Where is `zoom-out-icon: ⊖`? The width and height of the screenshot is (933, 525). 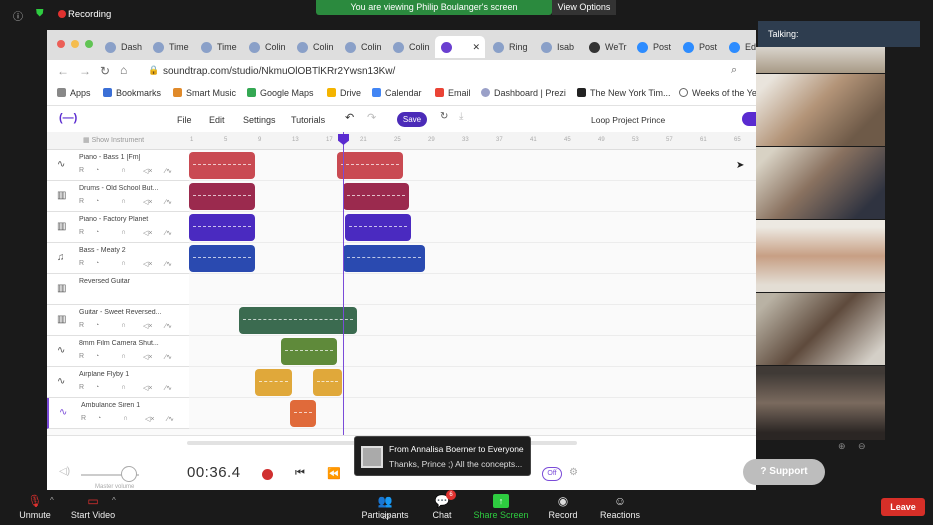 zoom-out-icon: ⊖ is located at coordinates (862, 446).